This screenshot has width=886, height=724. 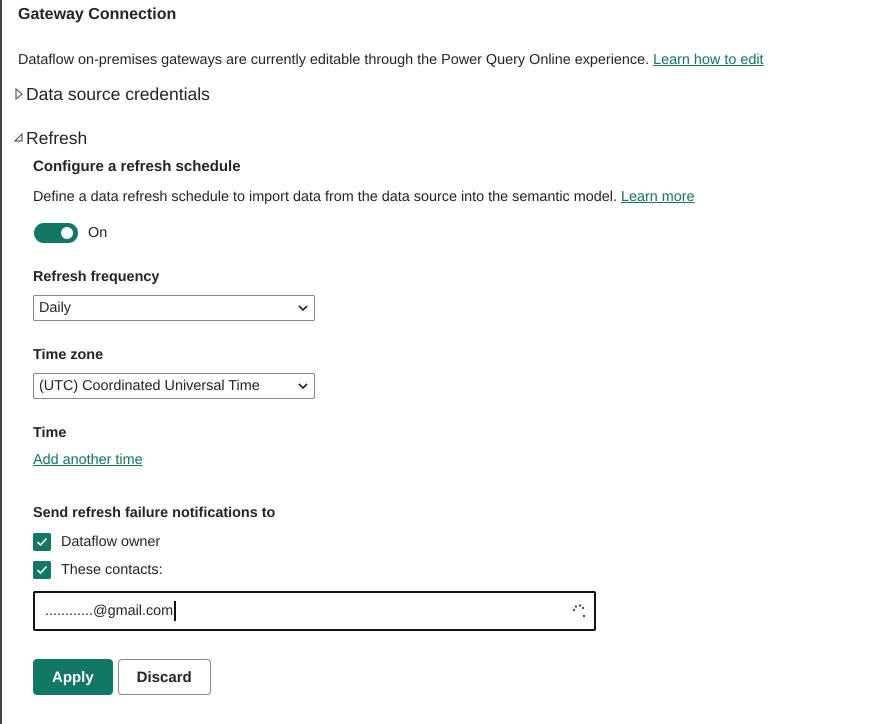 What do you see at coordinates (110, 542) in the screenshot?
I see `checkbox-label: Dataflow owner` at bounding box center [110, 542].